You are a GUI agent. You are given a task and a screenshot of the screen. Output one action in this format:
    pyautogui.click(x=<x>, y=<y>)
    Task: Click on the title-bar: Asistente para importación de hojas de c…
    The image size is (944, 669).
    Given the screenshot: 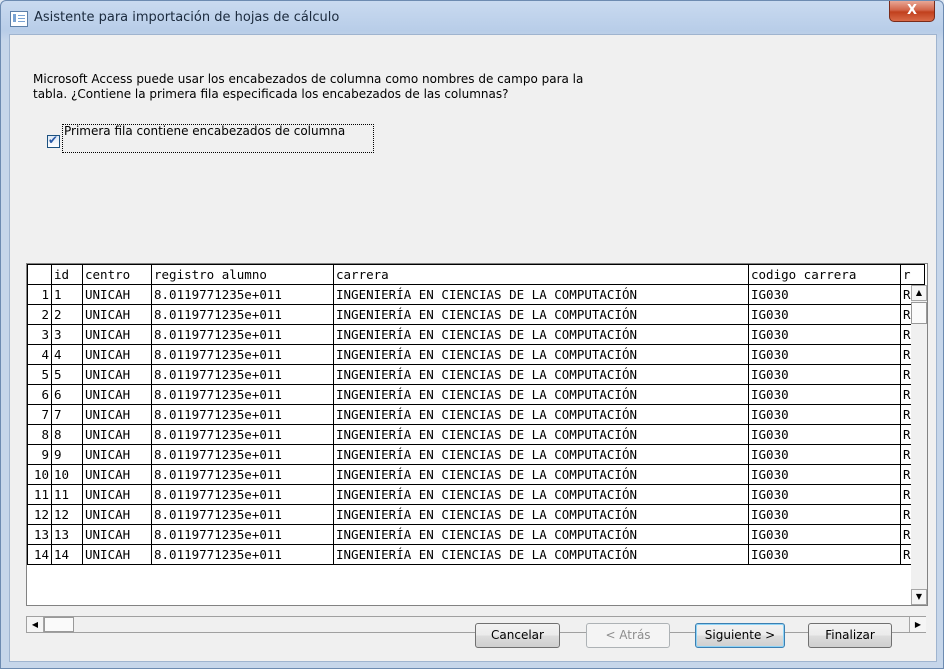 What is the action you would take?
    pyautogui.click(x=472, y=18)
    